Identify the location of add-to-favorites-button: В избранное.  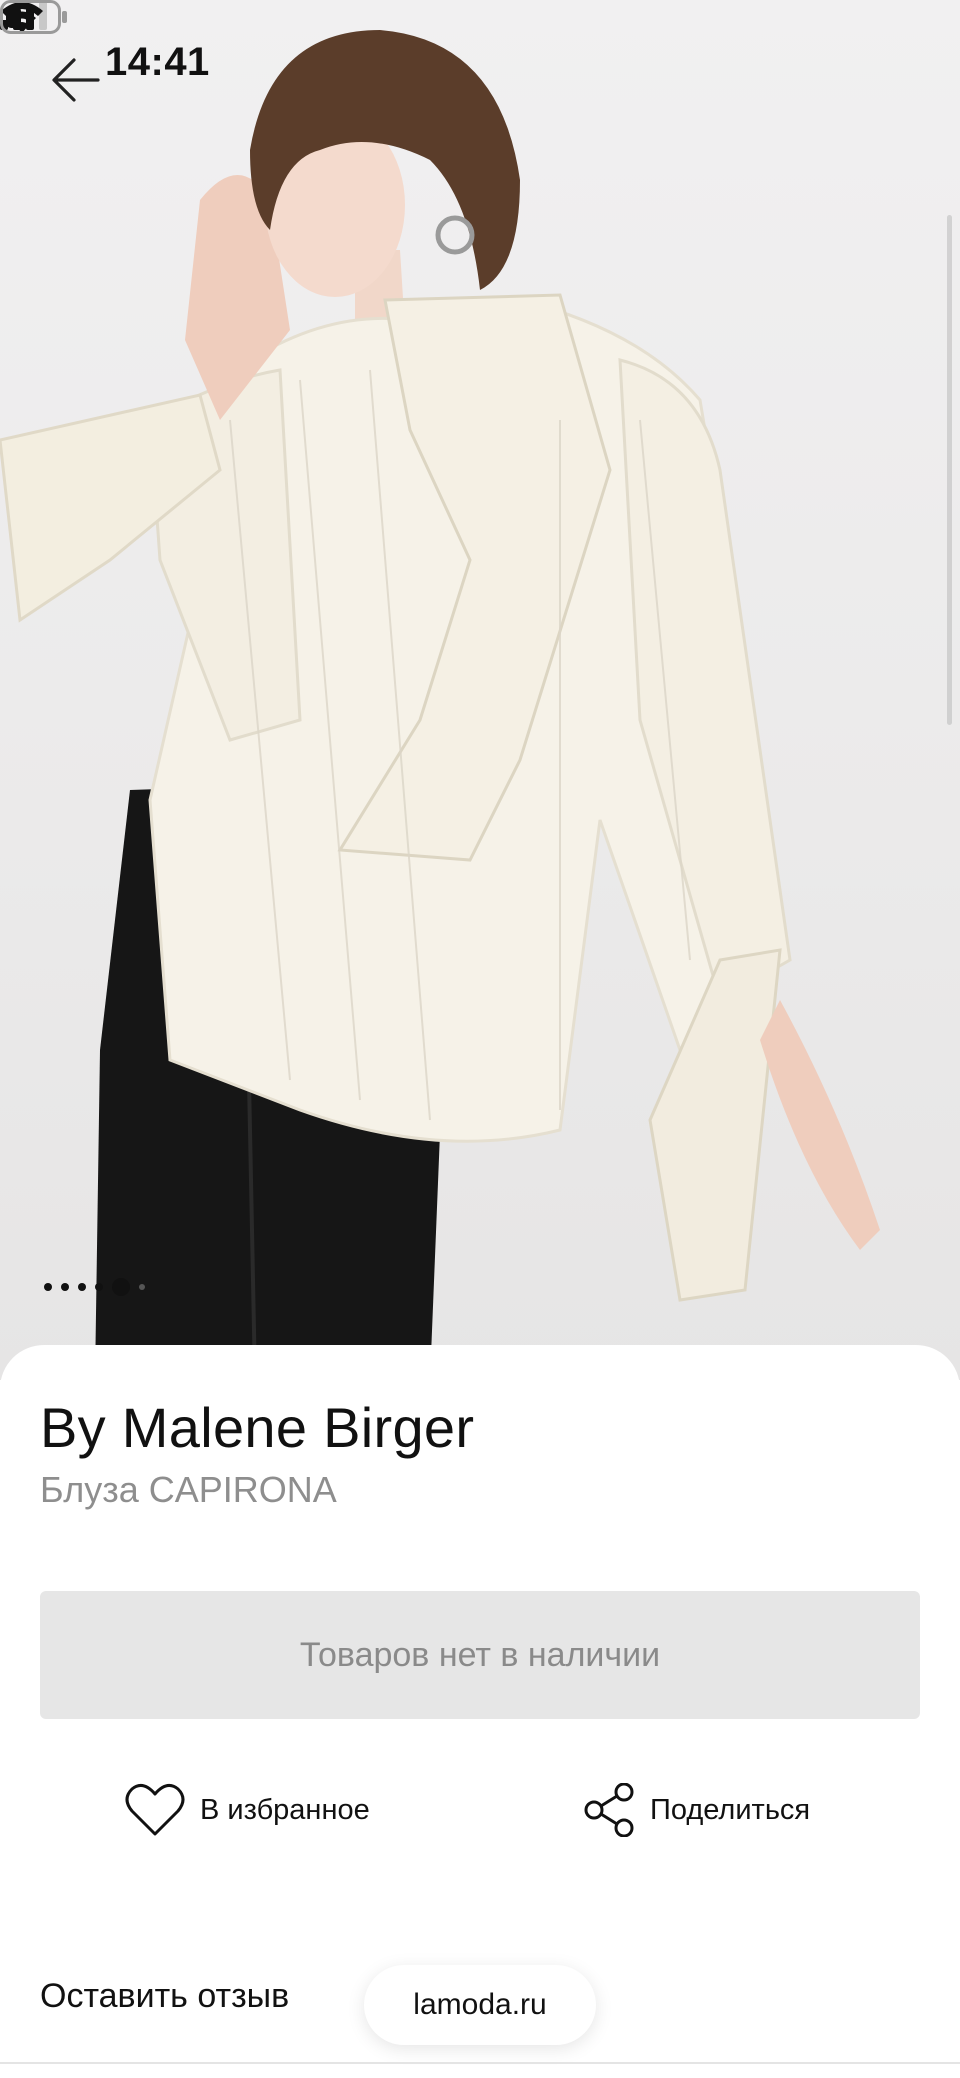
(247, 1810).